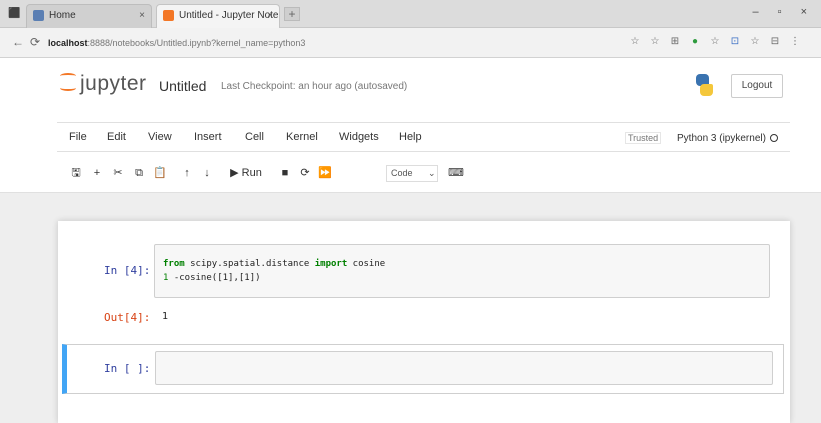  I want to click on jupyter-favicon-icon, so click(168, 15).